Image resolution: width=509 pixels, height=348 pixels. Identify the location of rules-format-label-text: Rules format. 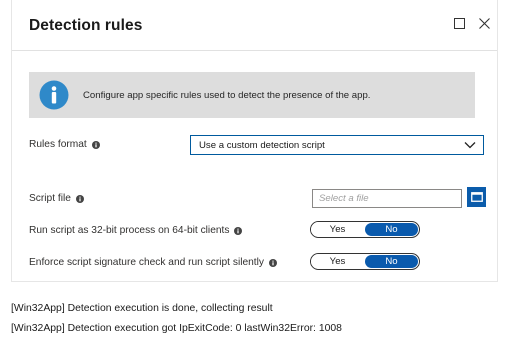
(58, 144).